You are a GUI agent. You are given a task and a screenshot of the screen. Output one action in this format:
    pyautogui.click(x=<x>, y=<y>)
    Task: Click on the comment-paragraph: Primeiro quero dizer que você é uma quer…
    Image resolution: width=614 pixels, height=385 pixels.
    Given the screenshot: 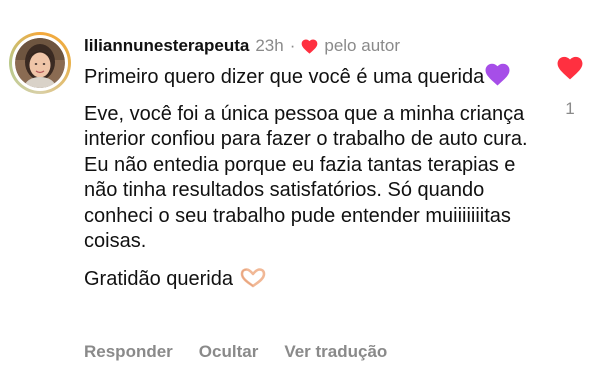 What is the action you would take?
    pyautogui.click(x=319, y=77)
    